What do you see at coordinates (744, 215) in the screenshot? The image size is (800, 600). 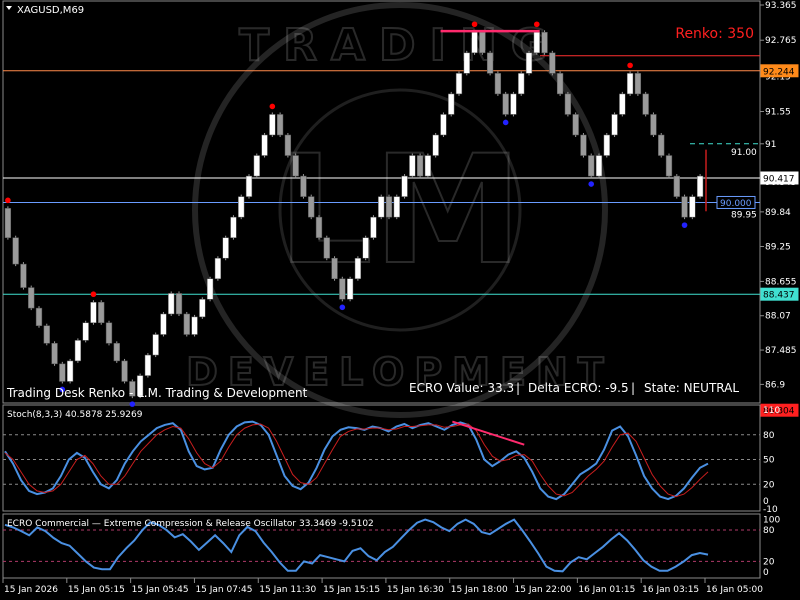 I see `level-note-8995: 89.95` at bounding box center [744, 215].